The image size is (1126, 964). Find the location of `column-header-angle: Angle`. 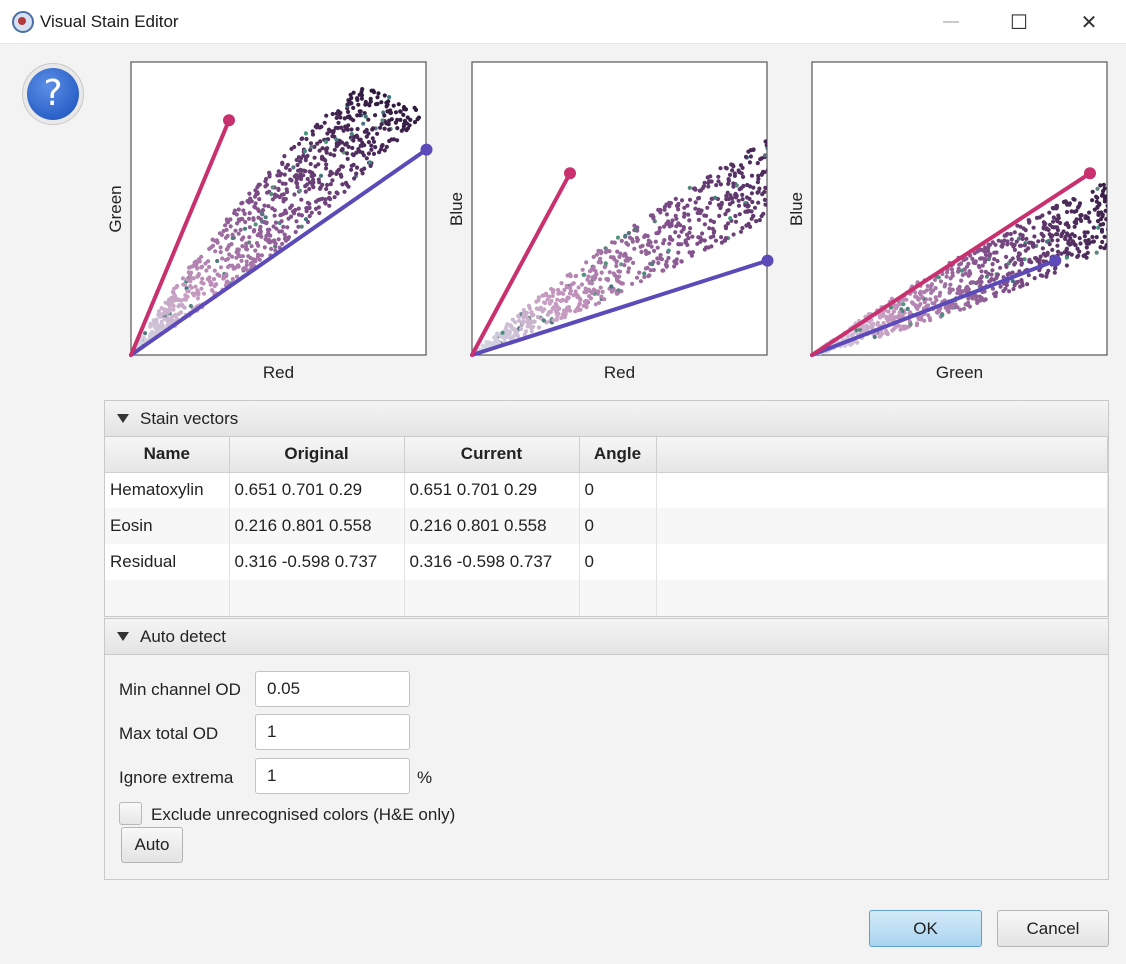

column-header-angle: Angle is located at coordinates (618, 455).